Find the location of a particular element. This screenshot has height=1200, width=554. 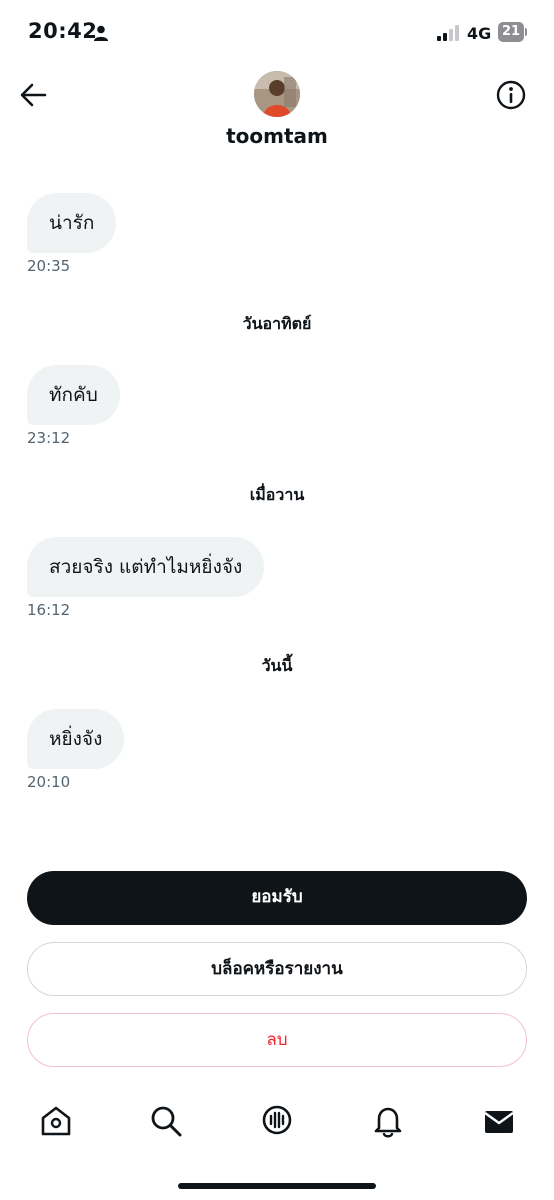

message-bubble: สวยจริง แต่ทำไมหยิ่งจัง is located at coordinates (146, 567).